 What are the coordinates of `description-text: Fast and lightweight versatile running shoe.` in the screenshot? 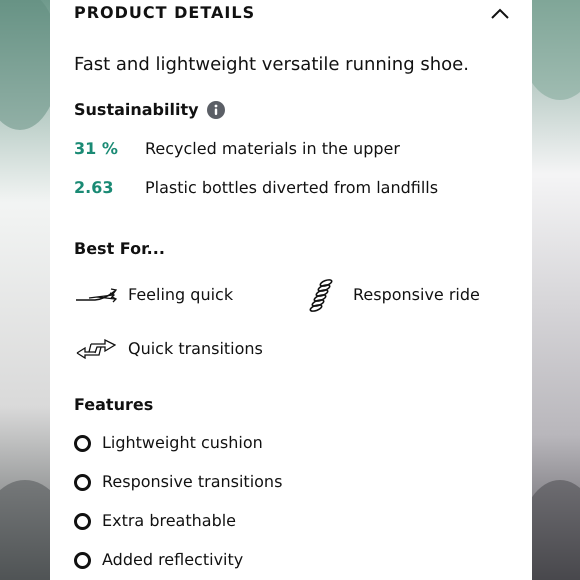 It's located at (272, 65).